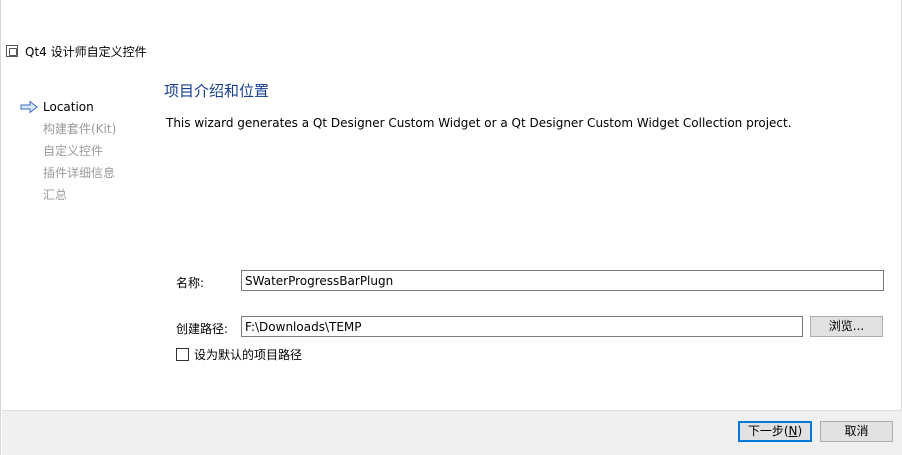  What do you see at coordinates (68, 107) in the screenshot?
I see `step-label: Location` at bounding box center [68, 107].